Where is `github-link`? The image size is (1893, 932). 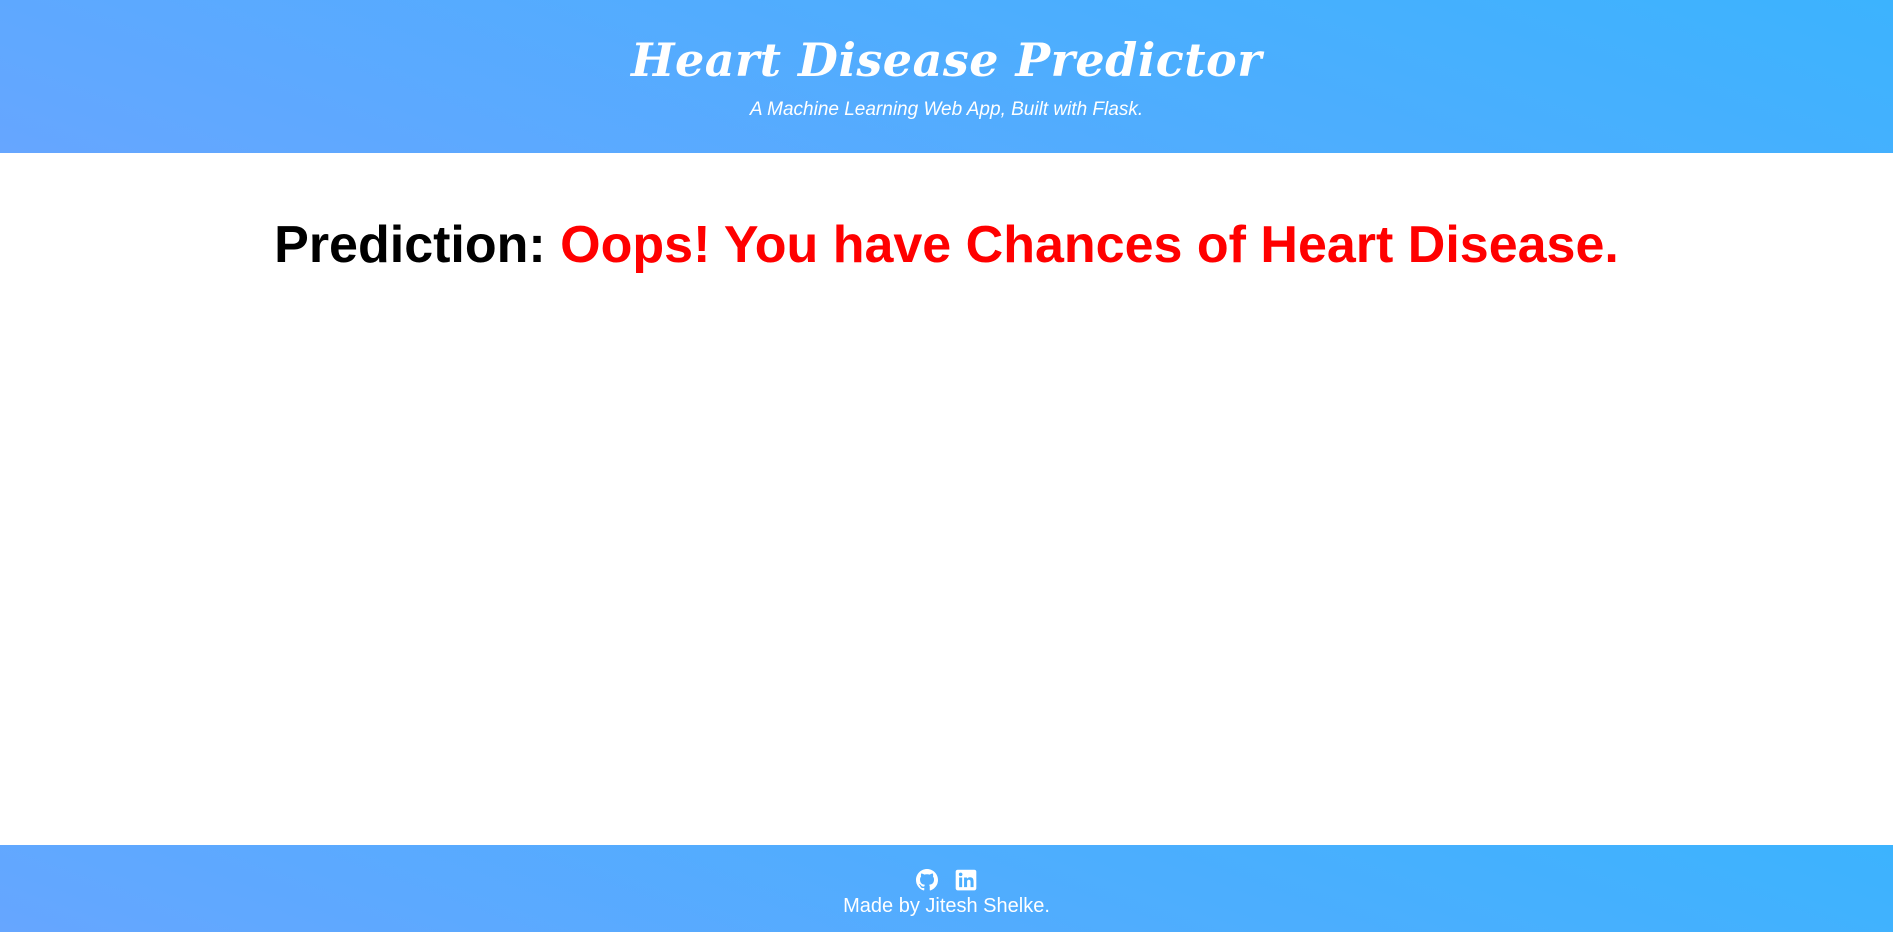
github-link is located at coordinates (927, 880).